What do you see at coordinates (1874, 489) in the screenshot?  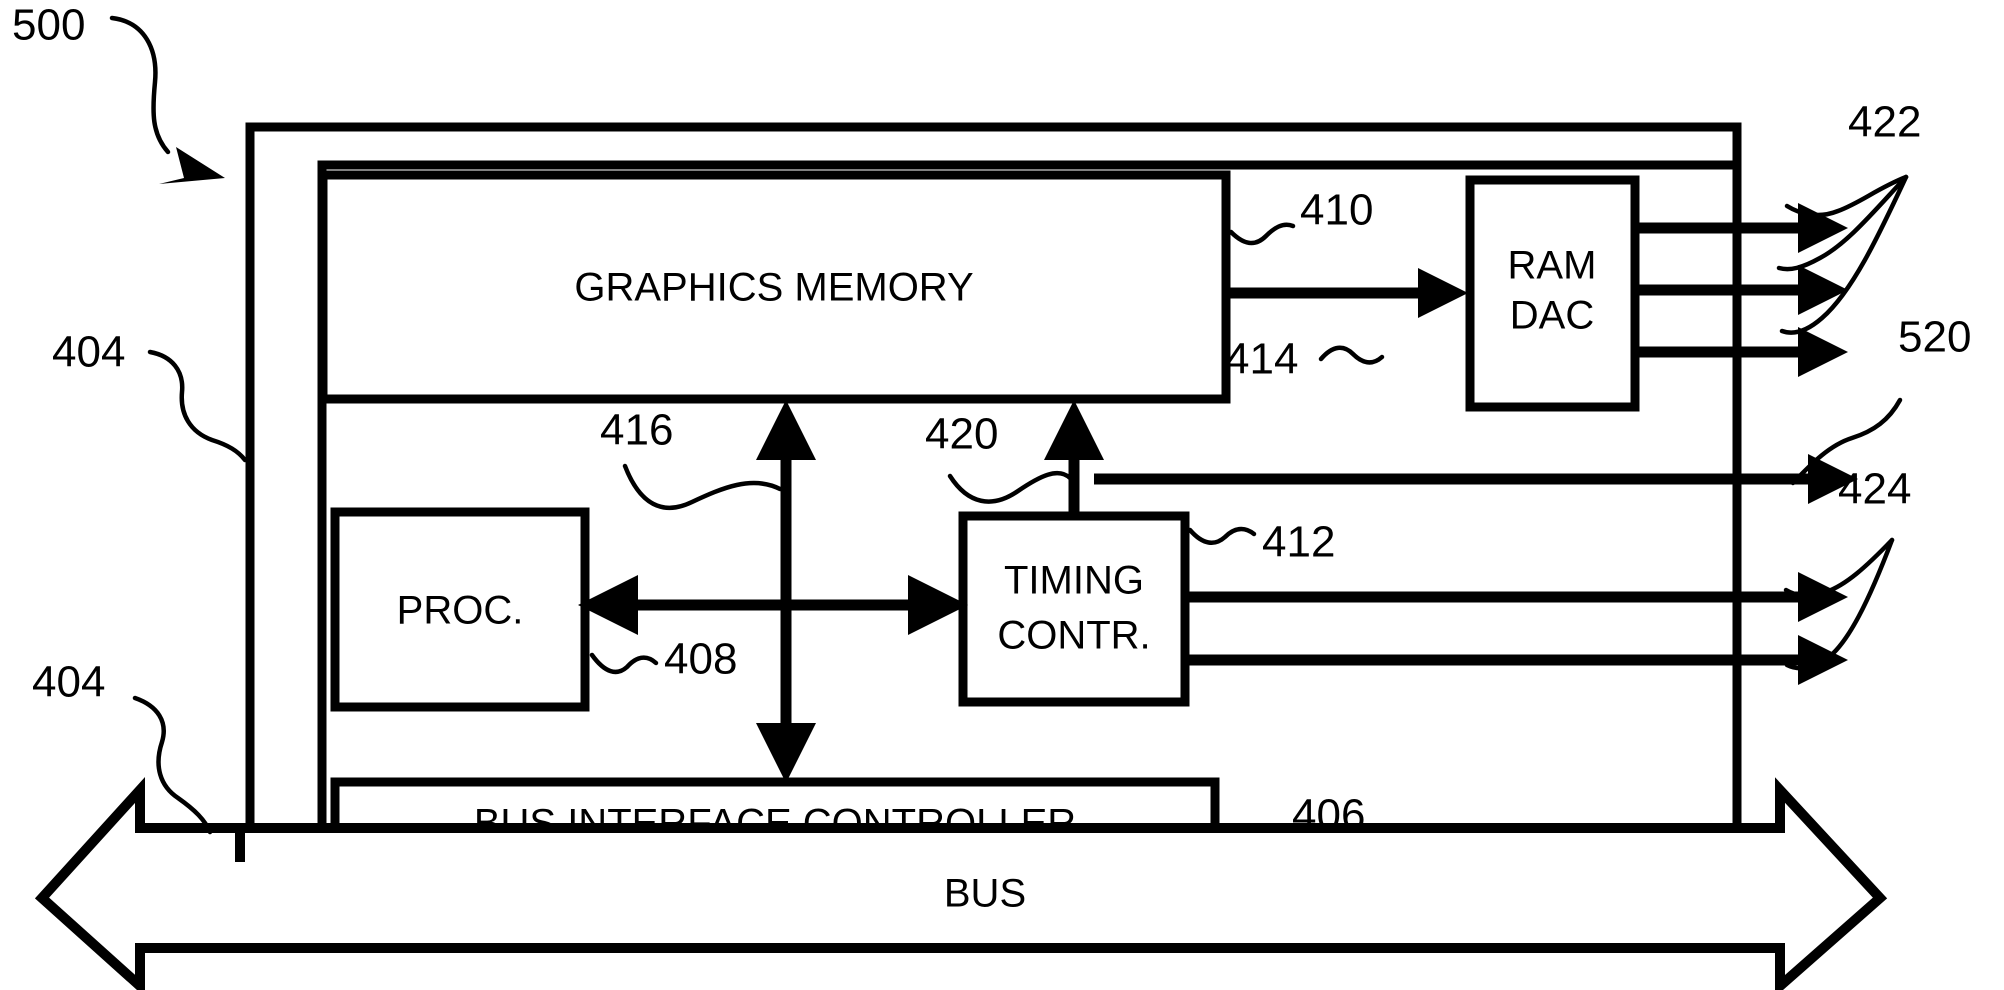 I see `ref-424: 424` at bounding box center [1874, 489].